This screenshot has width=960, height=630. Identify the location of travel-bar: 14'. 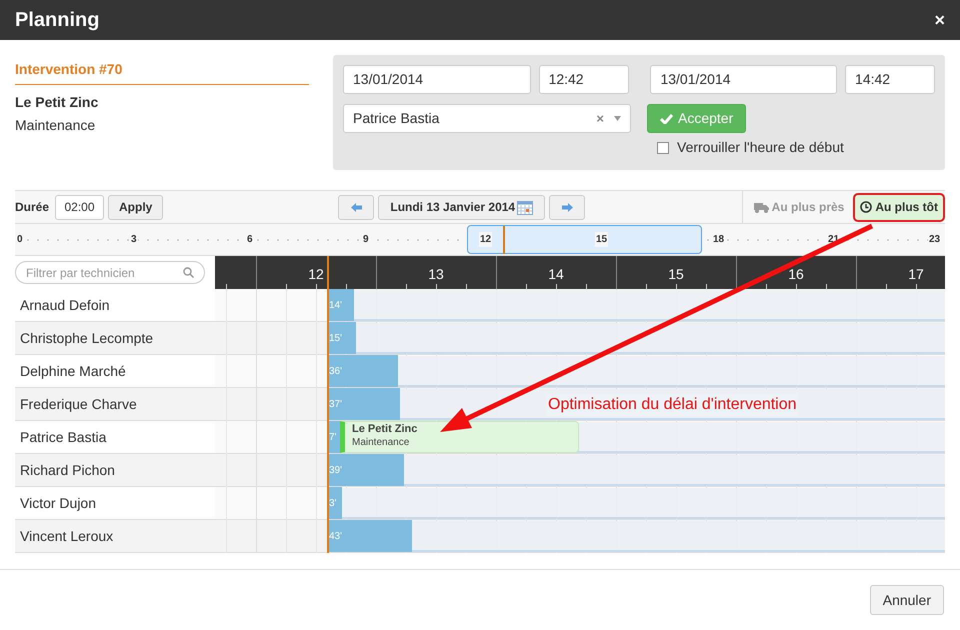
(341, 305).